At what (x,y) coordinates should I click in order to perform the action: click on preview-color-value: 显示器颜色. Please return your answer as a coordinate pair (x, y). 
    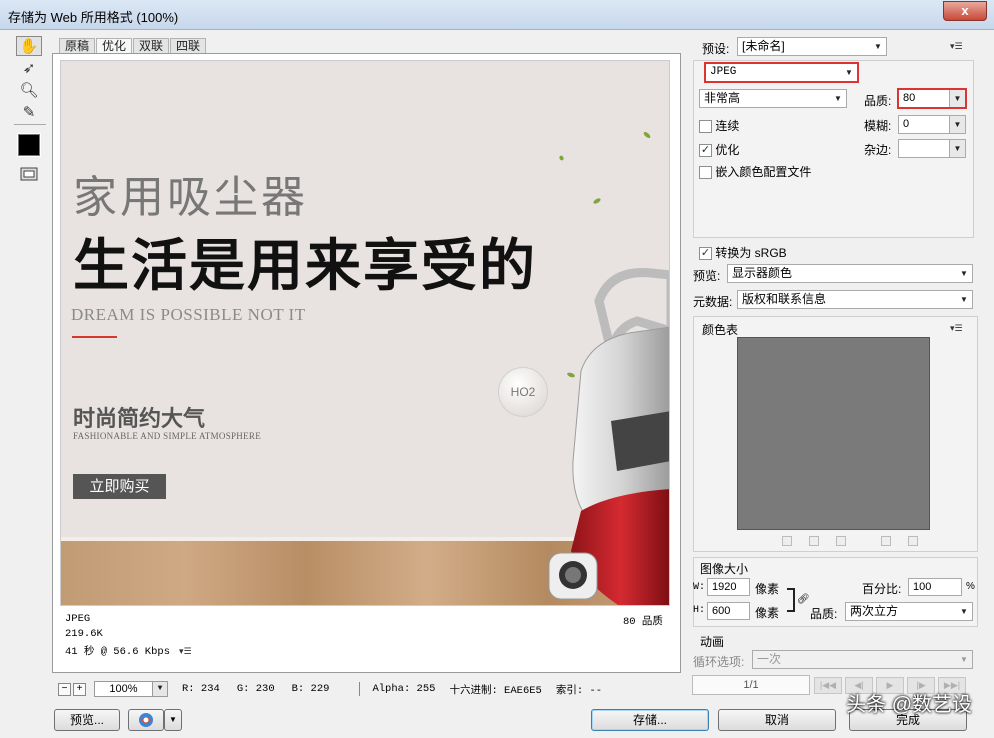
    Looking at the image, I should click on (762, 273).